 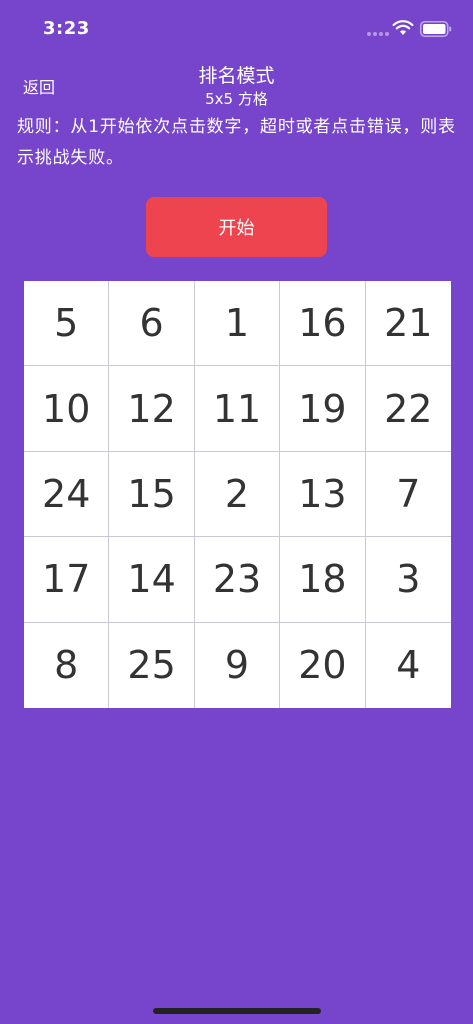 I want to click on battery-icon, so click(x=436, y=29).